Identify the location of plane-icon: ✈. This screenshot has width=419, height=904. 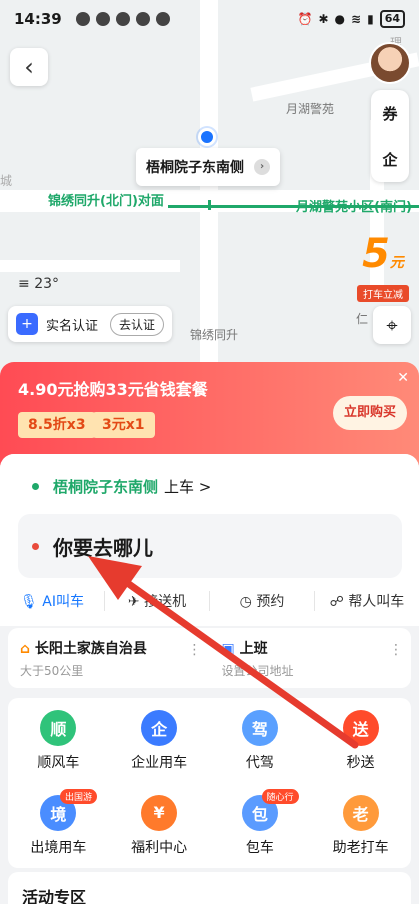
(136, 602).